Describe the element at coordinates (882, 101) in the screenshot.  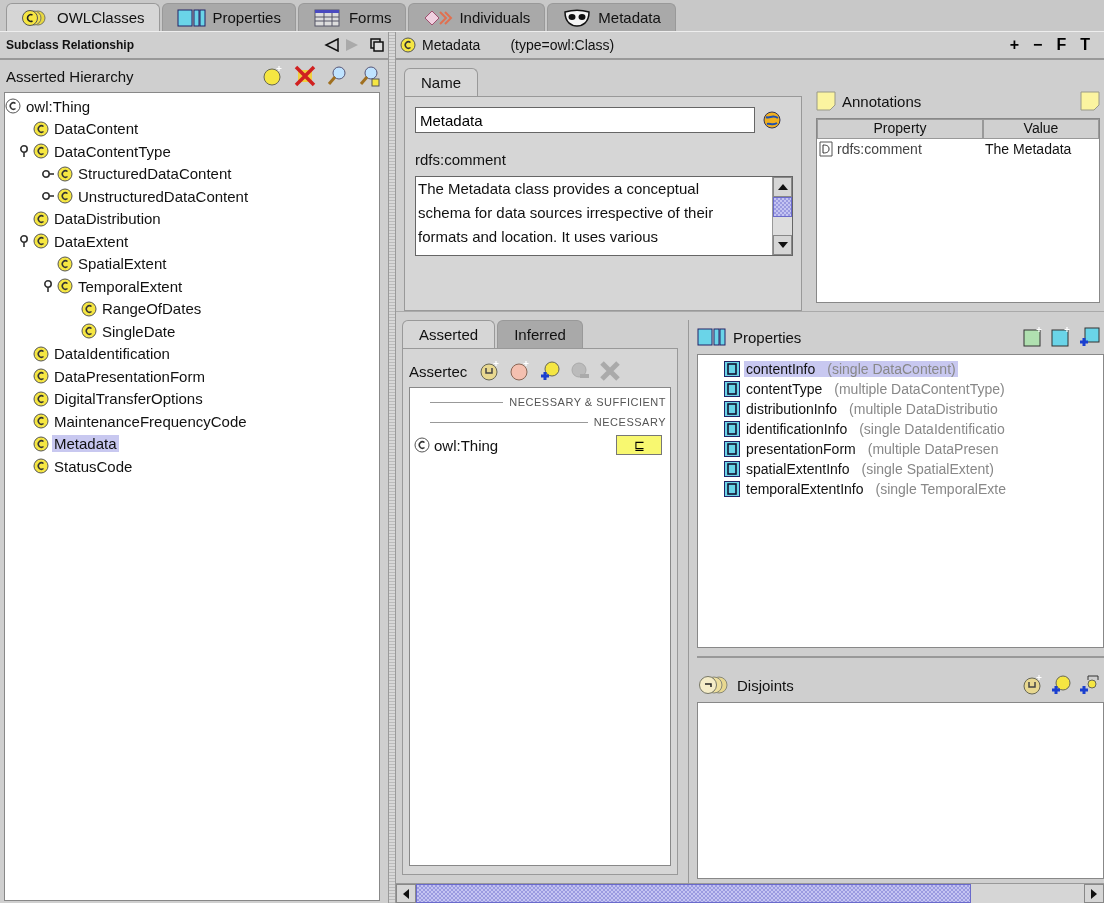
I see `annotations-title: Annotations` at that location.